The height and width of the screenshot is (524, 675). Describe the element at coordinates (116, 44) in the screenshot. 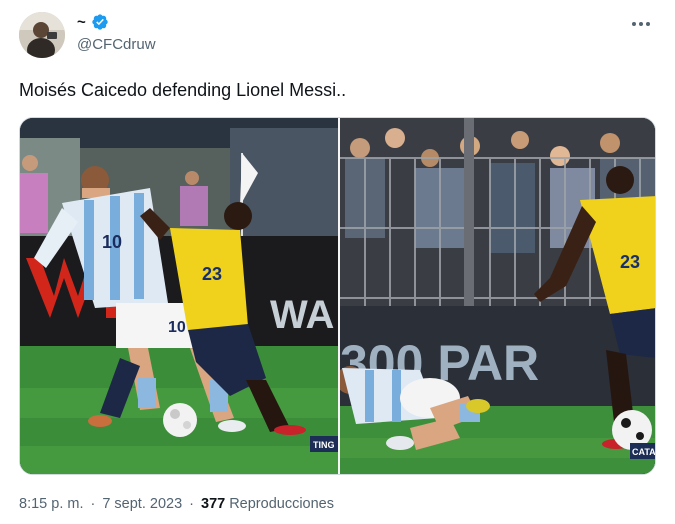

I see `author-handle: @CFCdruw` at that location.